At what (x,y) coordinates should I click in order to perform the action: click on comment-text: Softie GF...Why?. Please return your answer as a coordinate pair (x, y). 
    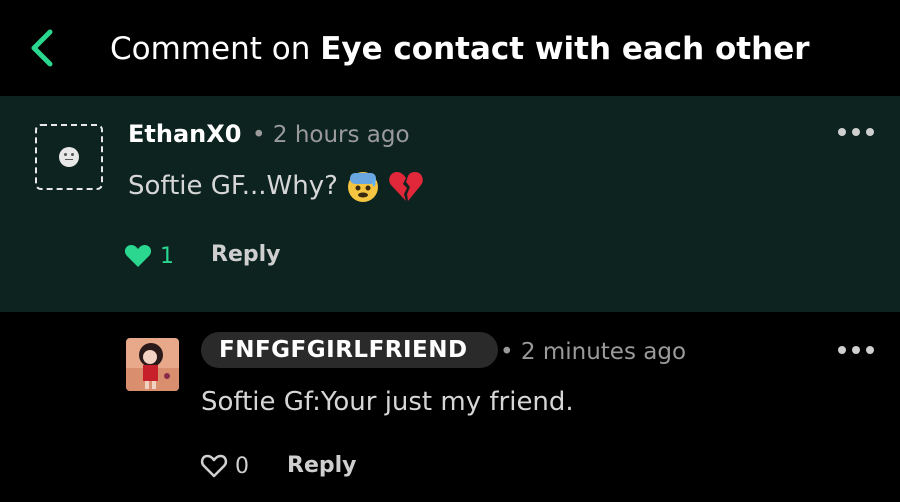
    Looking at the image, I should click on (276, 186).